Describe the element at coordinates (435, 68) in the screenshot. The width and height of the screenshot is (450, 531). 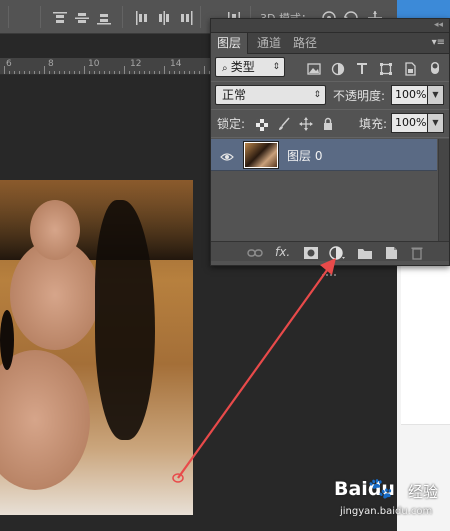
I see `filter-toggle-icon` at that location.